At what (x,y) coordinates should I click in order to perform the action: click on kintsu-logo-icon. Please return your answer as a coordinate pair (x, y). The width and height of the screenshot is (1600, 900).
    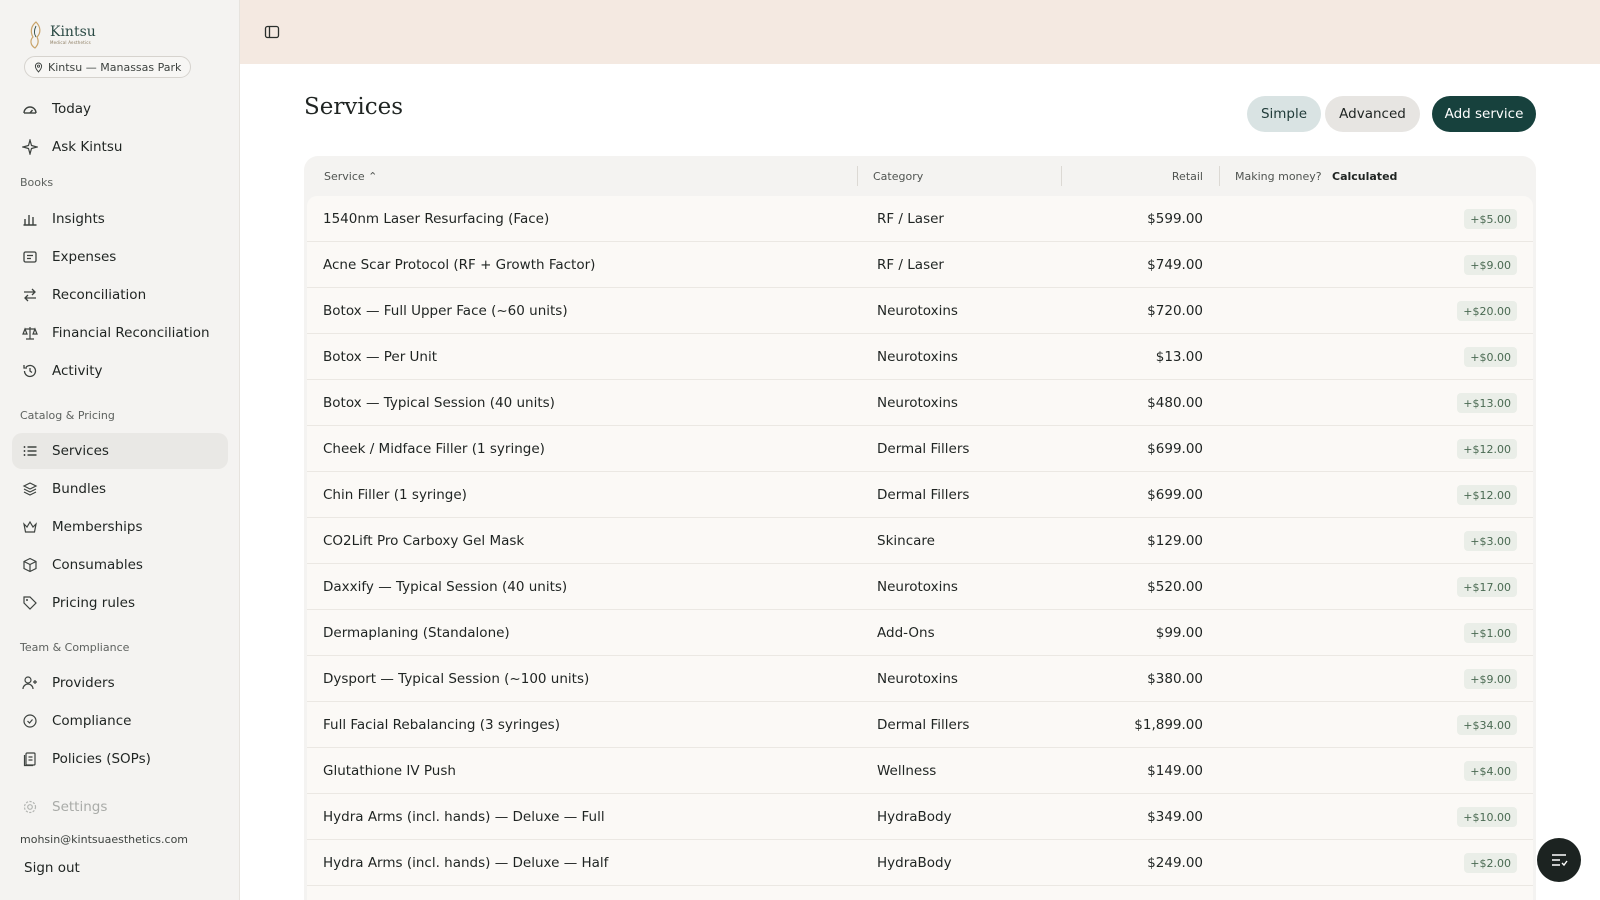
    Looking at the image, I should click on (35, 35).